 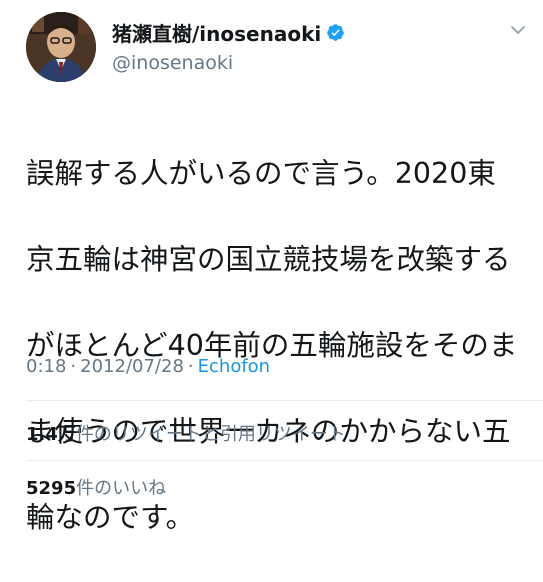 I want to click on user-handle: @inosenaoki, so click(x=228, y=63).